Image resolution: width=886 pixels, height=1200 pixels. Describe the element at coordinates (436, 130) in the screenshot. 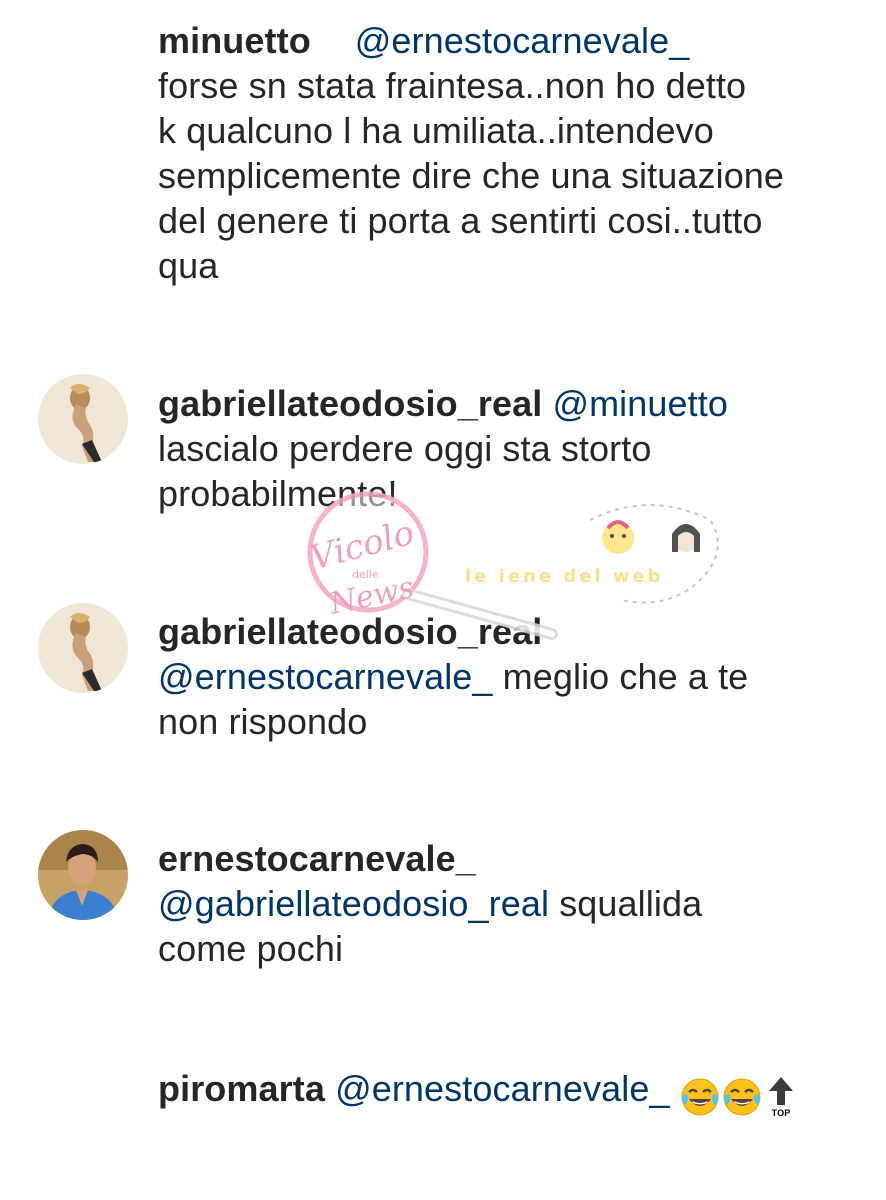

I see `comment-text-line: k qualcuno l ha umiliata..intendevo` at that location.